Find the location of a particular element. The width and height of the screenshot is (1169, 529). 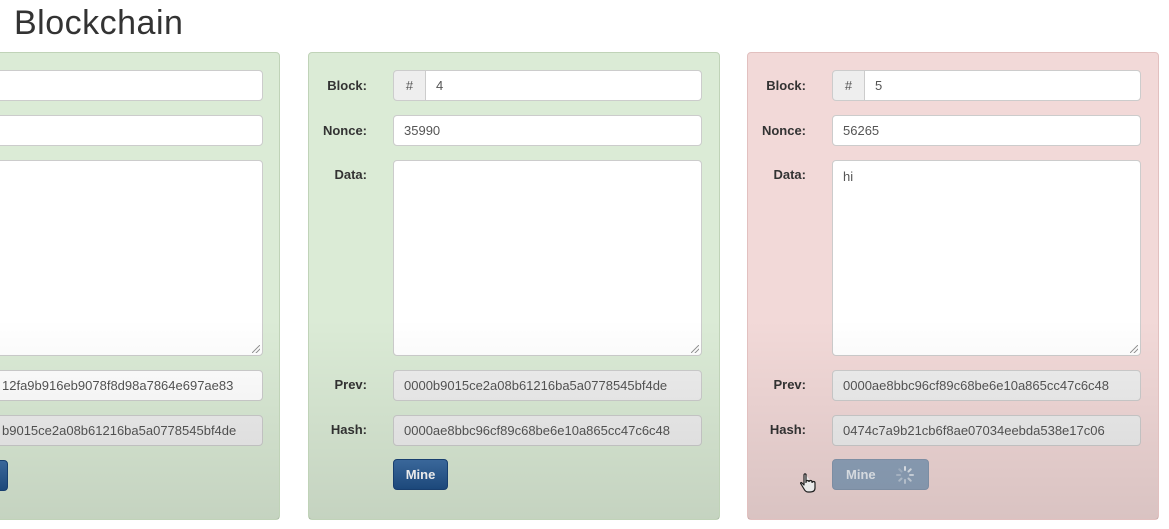

hand-cursor-icon is located at coordinates (808, 483).